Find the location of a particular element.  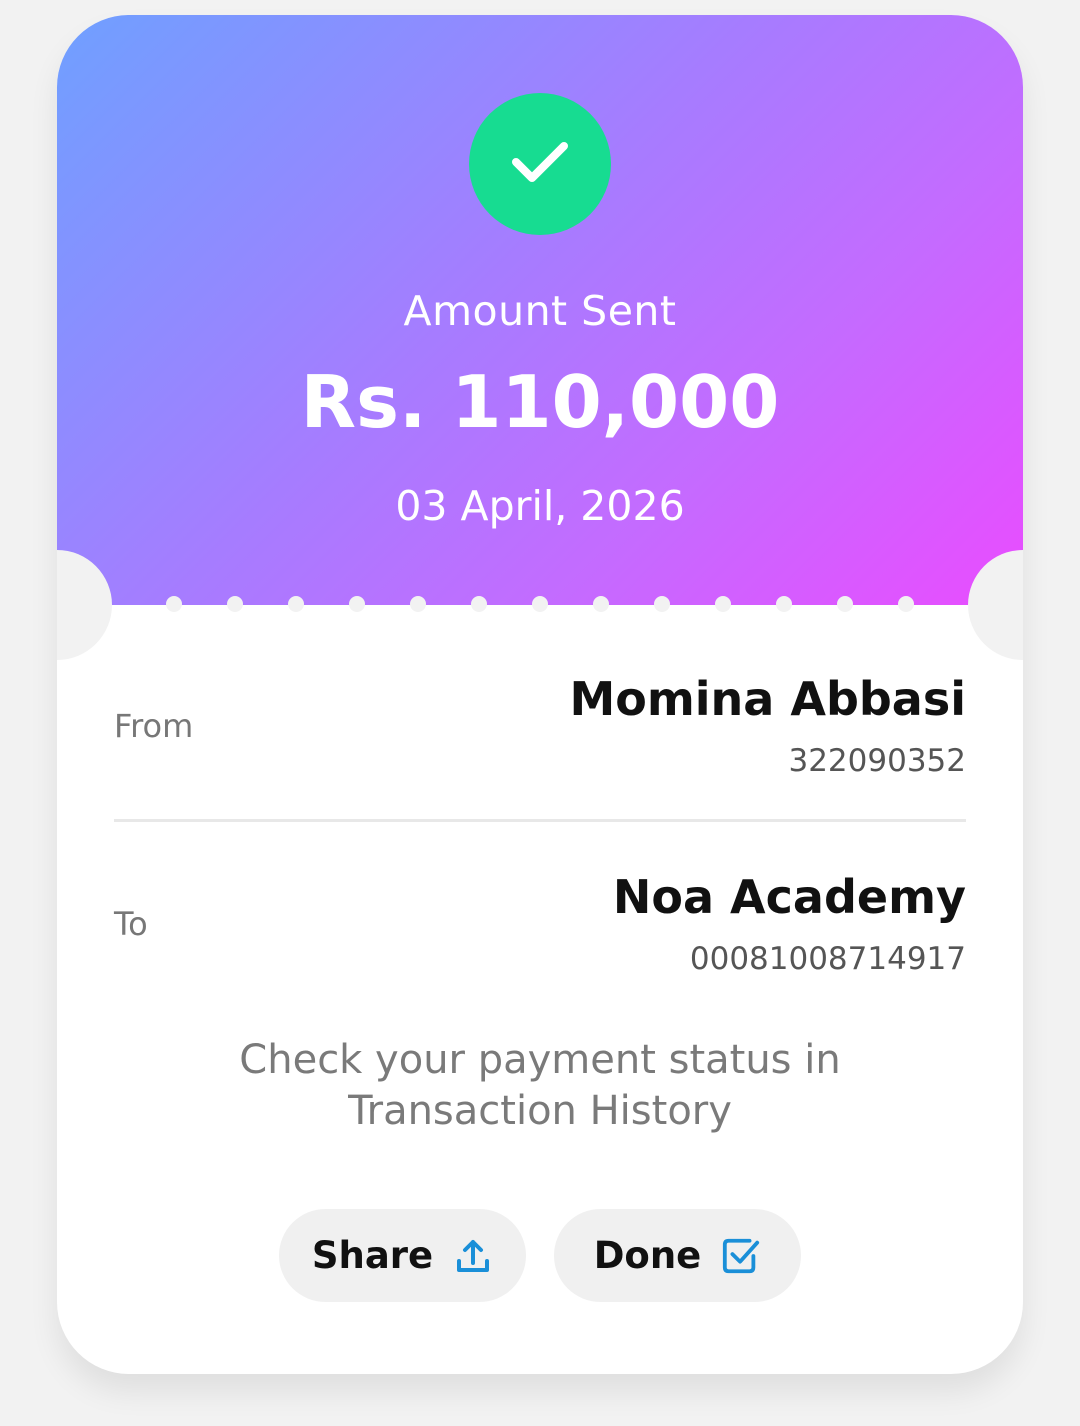

recipient-name: Noa Academy is located at coordinates (789, 897).